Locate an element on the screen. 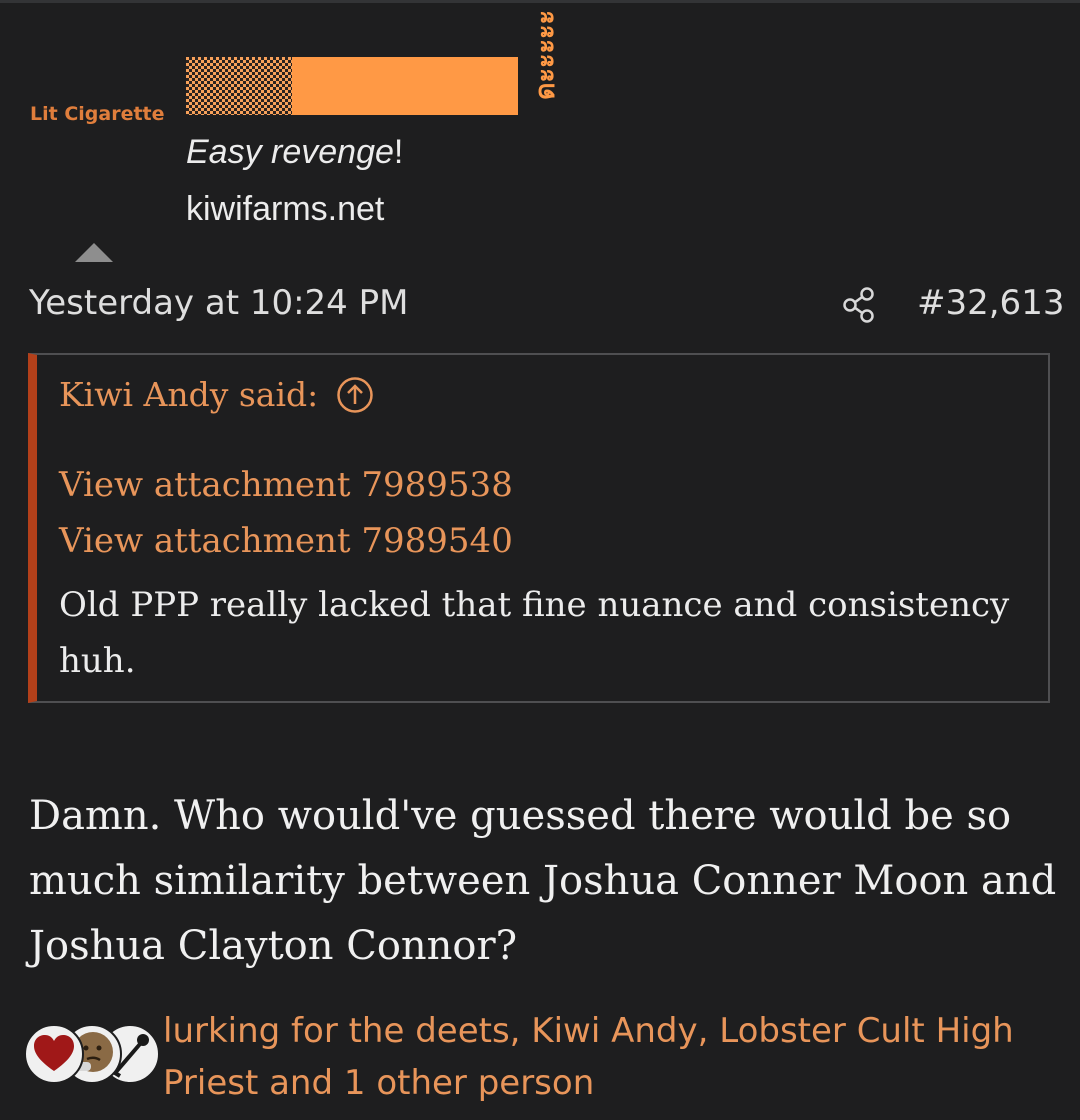 This screenshot has width=1080, height=1120. svg-text: ดะะะะะ is located at coordinates (545, 55).